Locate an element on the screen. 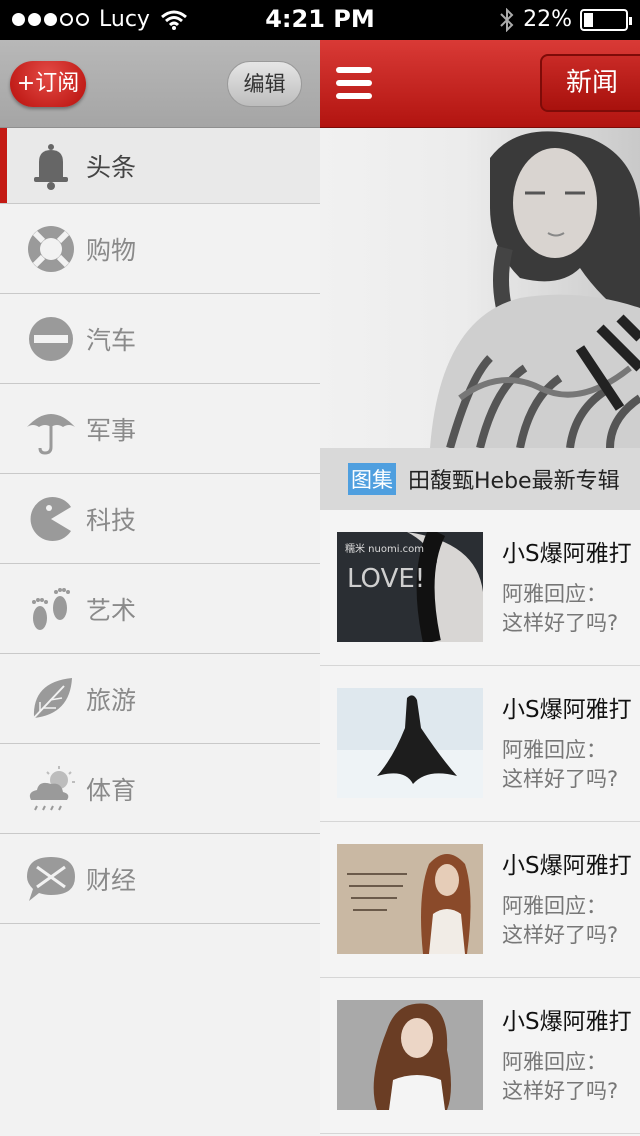 The height and width of the screenshot is (1136, 640). sidebar-item-art: 艺术 is located at coordinates (160, 609).